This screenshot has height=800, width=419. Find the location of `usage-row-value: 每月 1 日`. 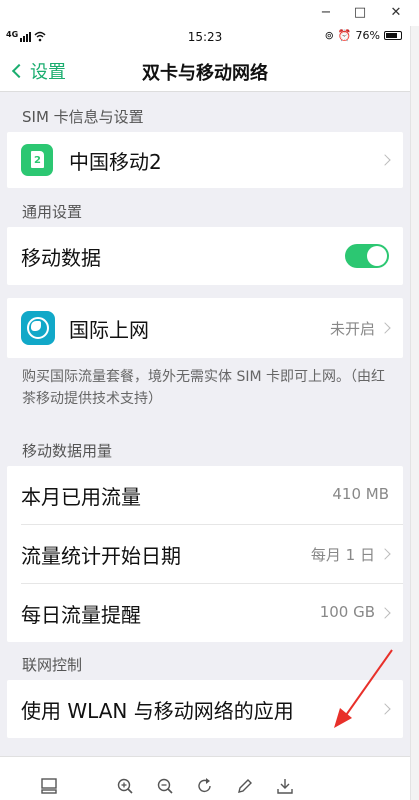

usage-row-value: 每月 1 日 is located at coordinates (342, 555).